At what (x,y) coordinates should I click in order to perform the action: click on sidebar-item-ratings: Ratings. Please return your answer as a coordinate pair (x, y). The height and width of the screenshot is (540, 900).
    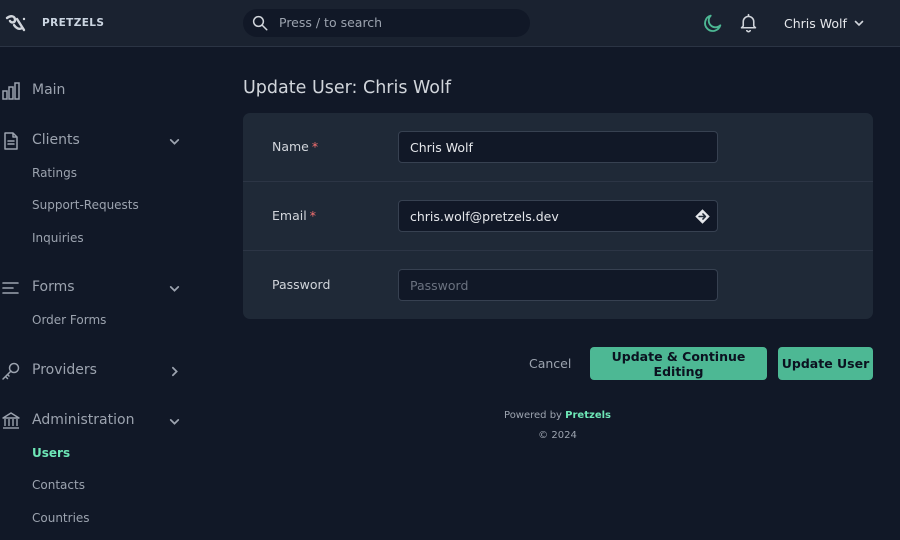
    Looking at the image, I should click on (54, 173).